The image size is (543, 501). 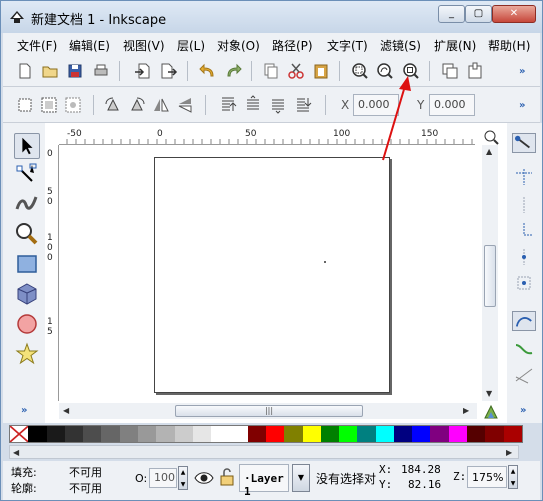 What do you see at coordinates (204, 478) in the screenshot?
I see `eye-visibility-icon` at bounding box center [204, 478].